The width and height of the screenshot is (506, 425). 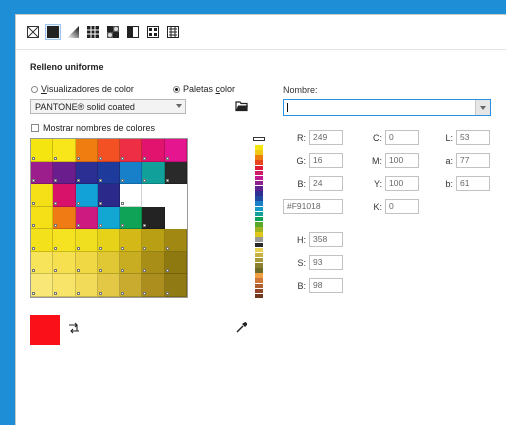 What do you see at coordinates (73, 32) in the screenshot?
I see `fountain-fill-icon` at bounding box center [73, 32].